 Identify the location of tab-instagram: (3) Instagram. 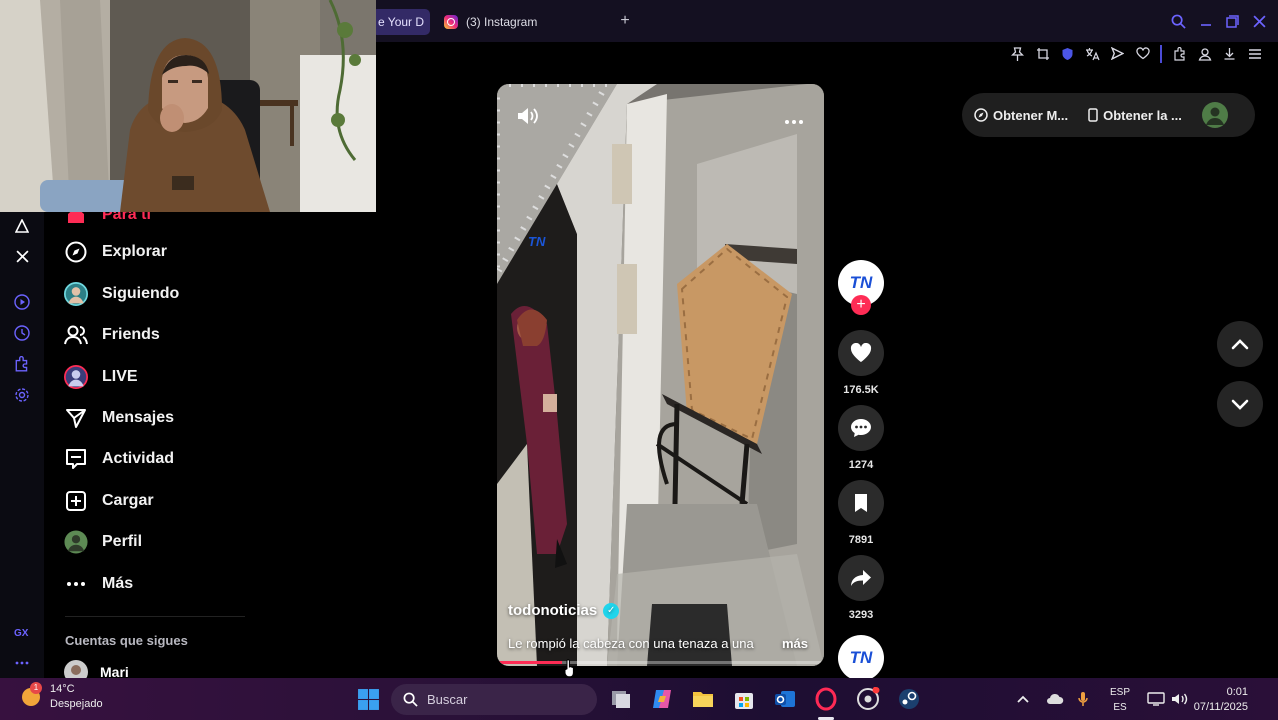
(520, 22).